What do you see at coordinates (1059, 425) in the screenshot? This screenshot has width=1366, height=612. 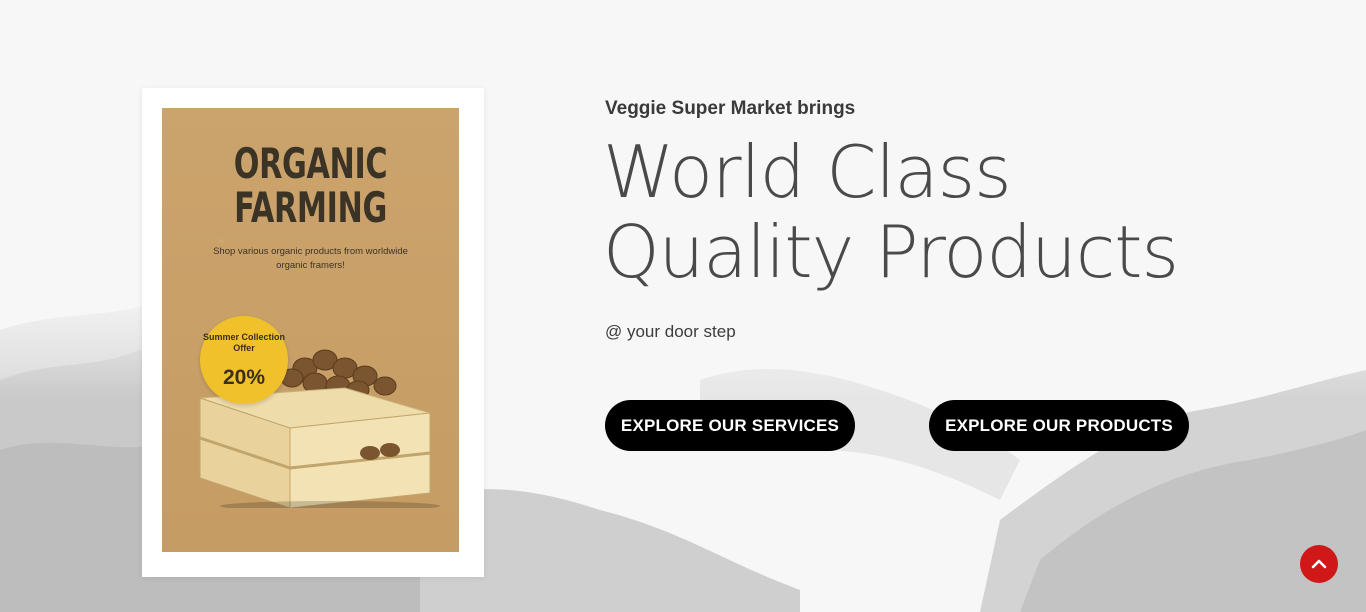 I see `explore-products-button: EXPLORE OUR PRODUCTS` at bounding box center [1059, 425].